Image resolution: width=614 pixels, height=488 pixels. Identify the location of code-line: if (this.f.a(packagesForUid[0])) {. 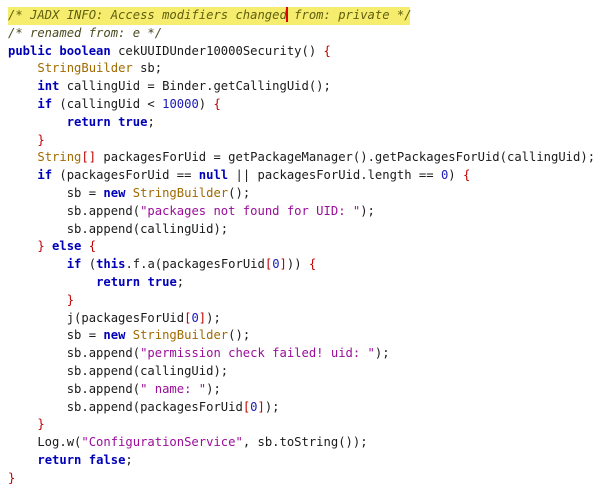
(311, 265).